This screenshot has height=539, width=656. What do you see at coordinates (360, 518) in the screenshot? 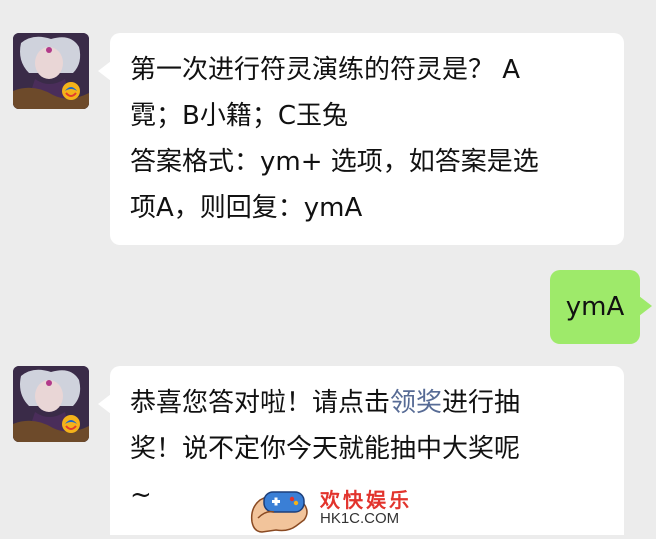
I see `watermark-site: HK1C.COM` at bounding box center [360, 518].